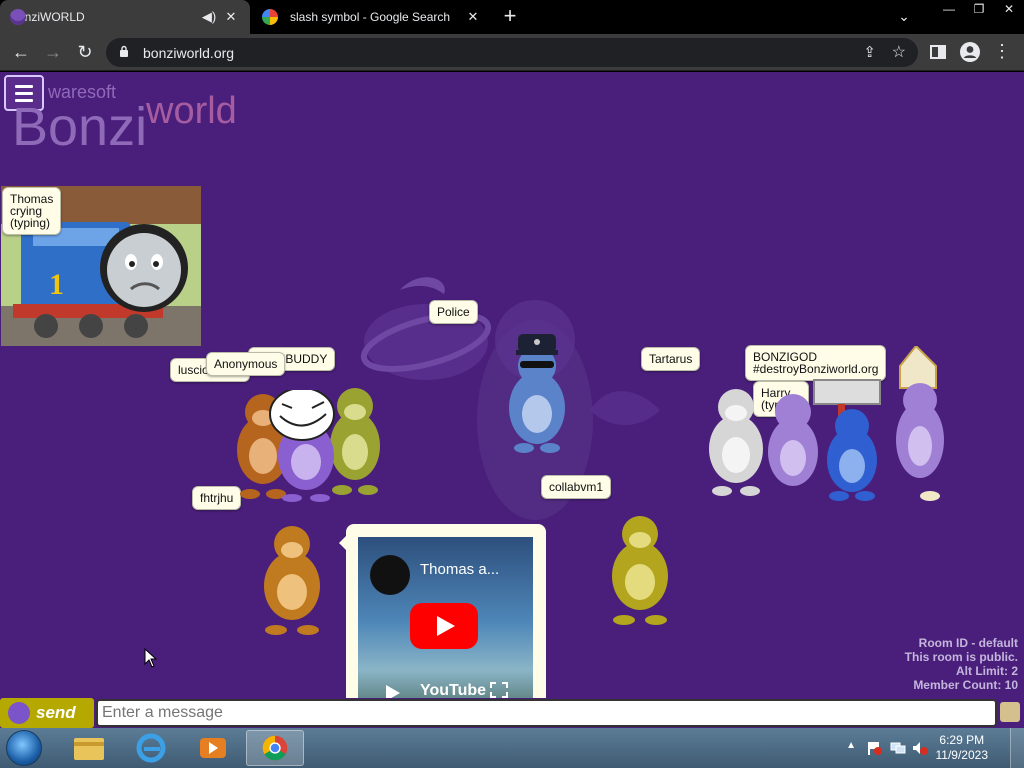 Image resolution: width=1024 pixels, height=768 pixels. I want to click on speech-bubble-collabvm1: collabvm1, so click(576, 487).